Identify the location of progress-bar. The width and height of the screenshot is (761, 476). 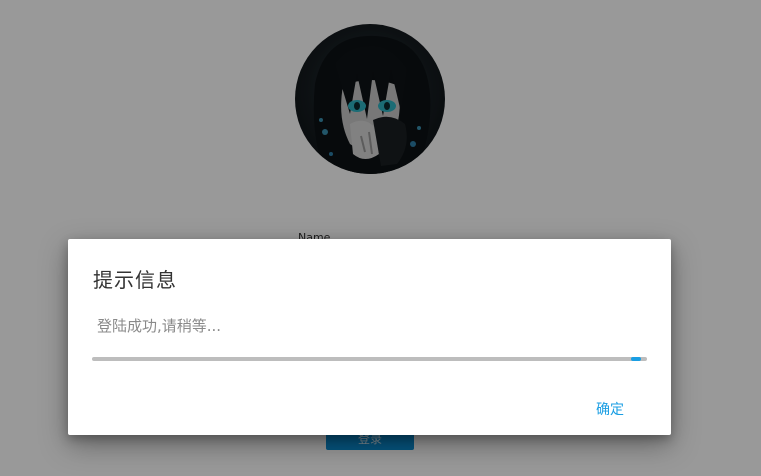
(369, 359).